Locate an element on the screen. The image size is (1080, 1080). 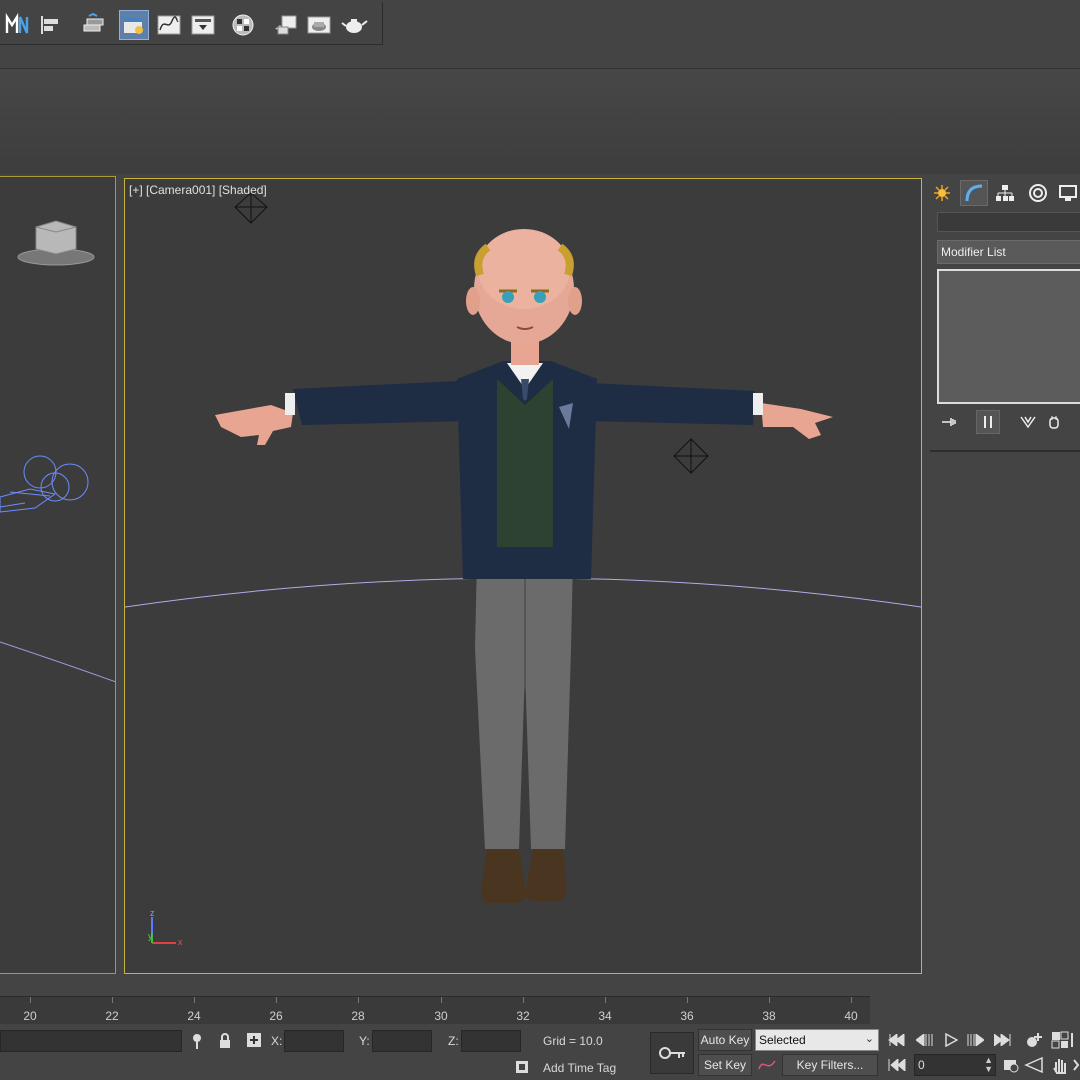
tick-label: 28 is located at coordinates (358, 1016).